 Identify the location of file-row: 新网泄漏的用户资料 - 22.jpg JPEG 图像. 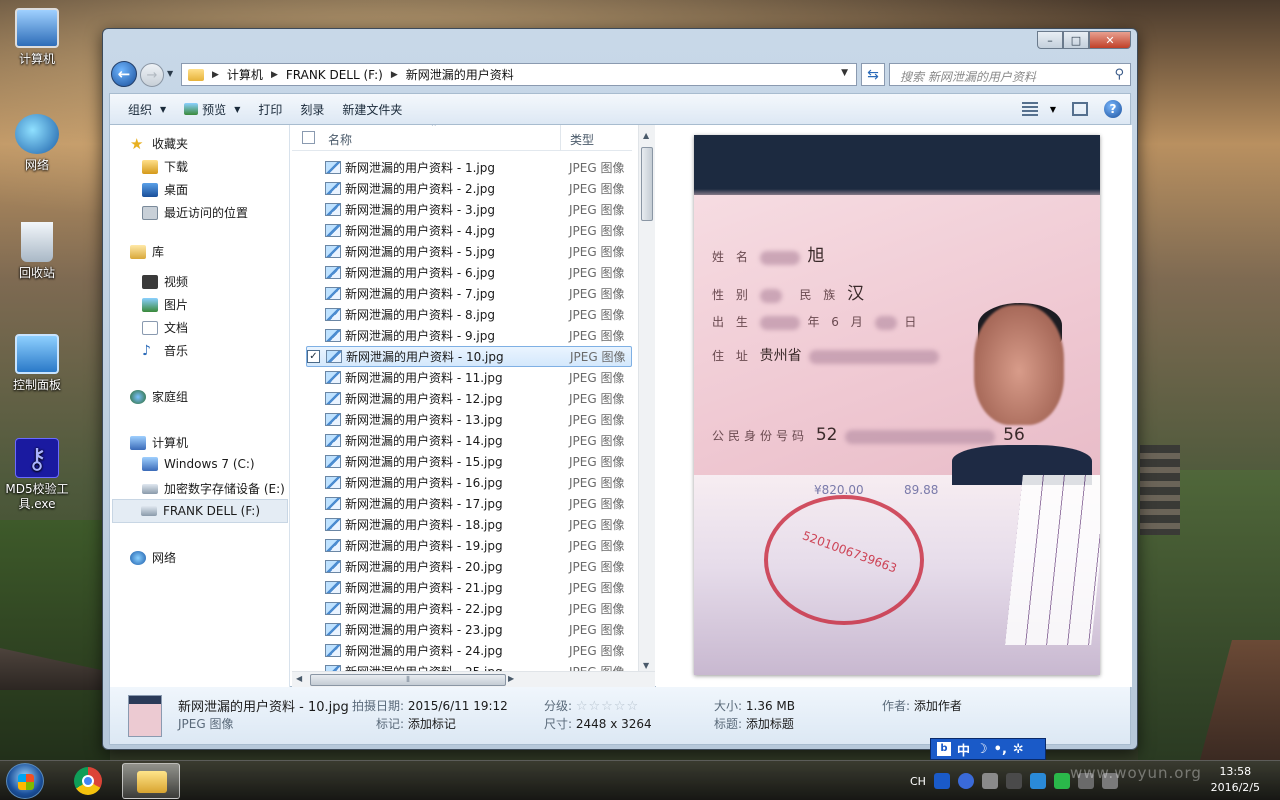
(469, 608).